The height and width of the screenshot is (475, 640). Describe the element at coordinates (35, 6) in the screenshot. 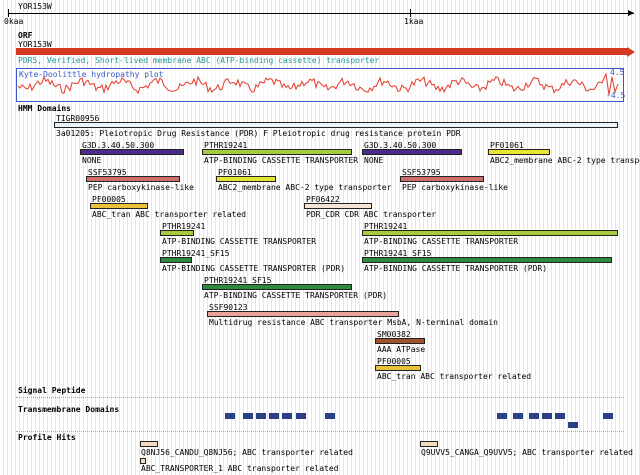

I see `ruler-sequence-name: YOR153W` at that location.